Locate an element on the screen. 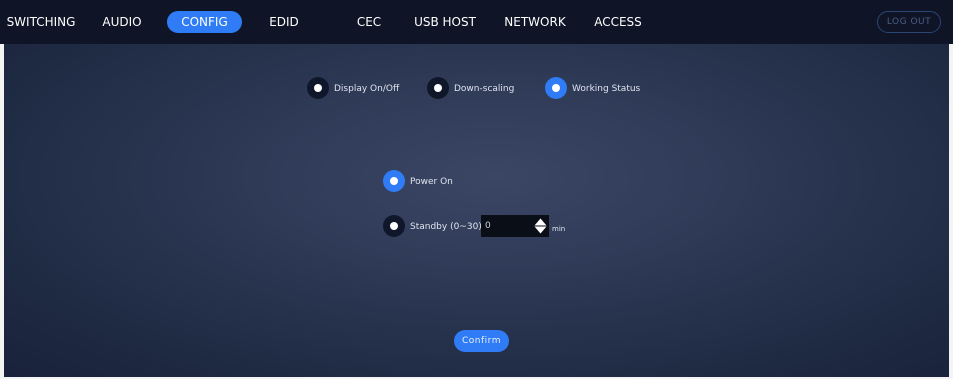 Image resolution: width=953 pixels, height=379 pixels. standby-minutes-stepper is located at coordinates (515, 226).